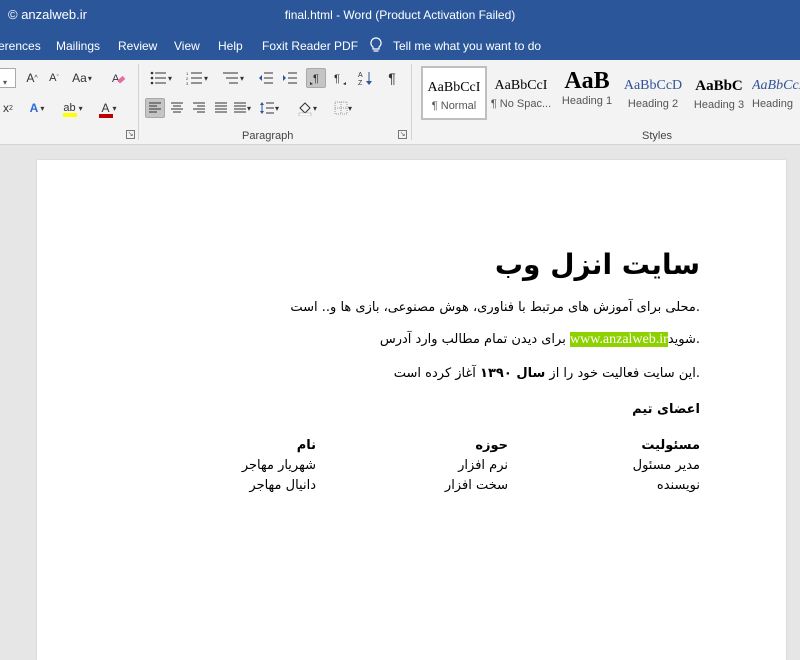  I want to click on table-header-responsibility: مسئولیت, so click(670, 445).